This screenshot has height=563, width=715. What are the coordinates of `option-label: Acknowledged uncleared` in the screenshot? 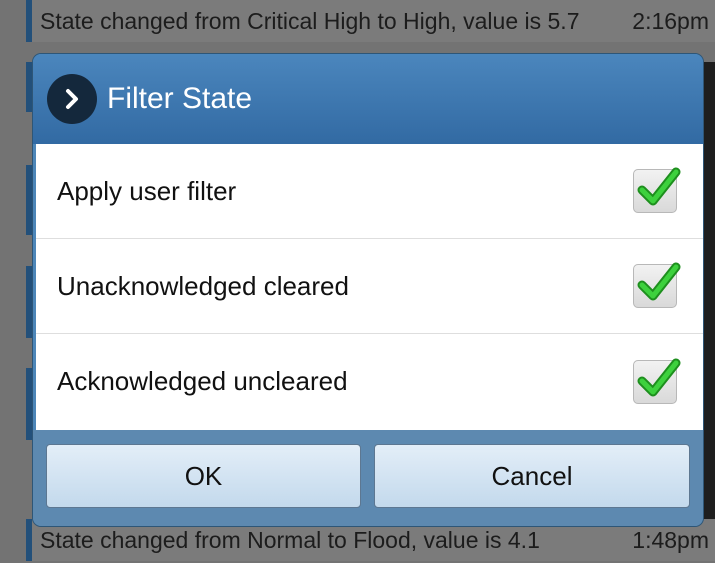 It's located at (202, 381).